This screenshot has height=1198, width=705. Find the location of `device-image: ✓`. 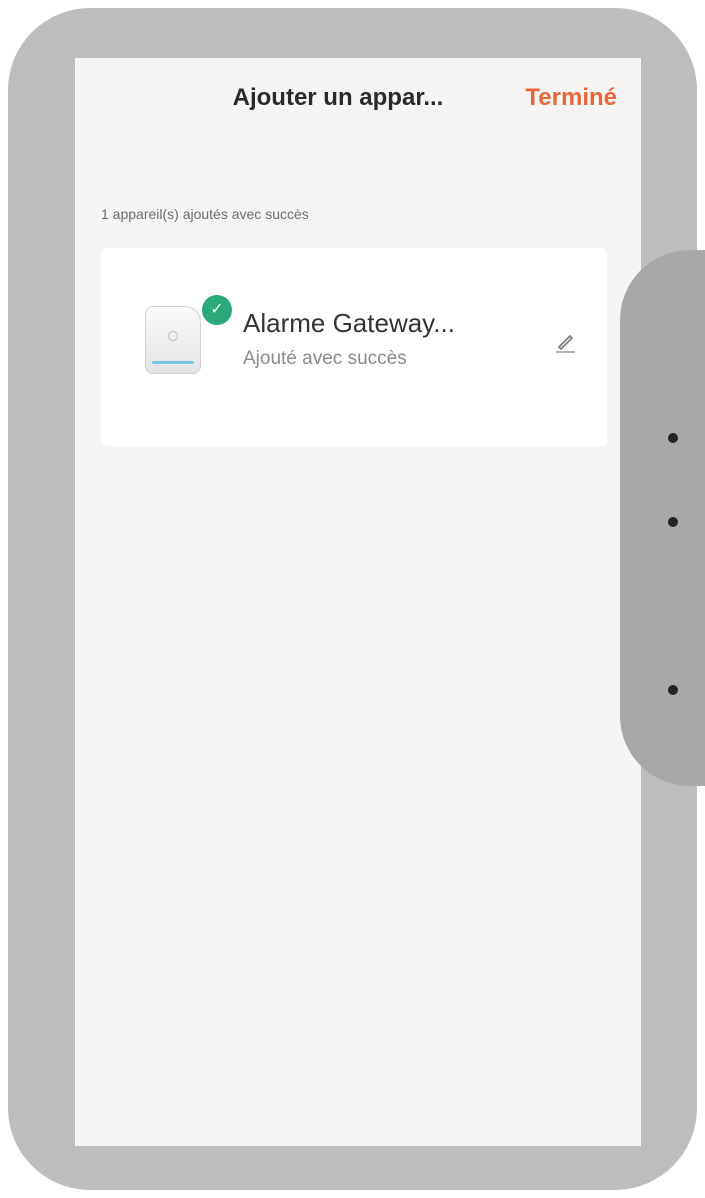

device-image: ✓ is located at coordinates (190, 333).